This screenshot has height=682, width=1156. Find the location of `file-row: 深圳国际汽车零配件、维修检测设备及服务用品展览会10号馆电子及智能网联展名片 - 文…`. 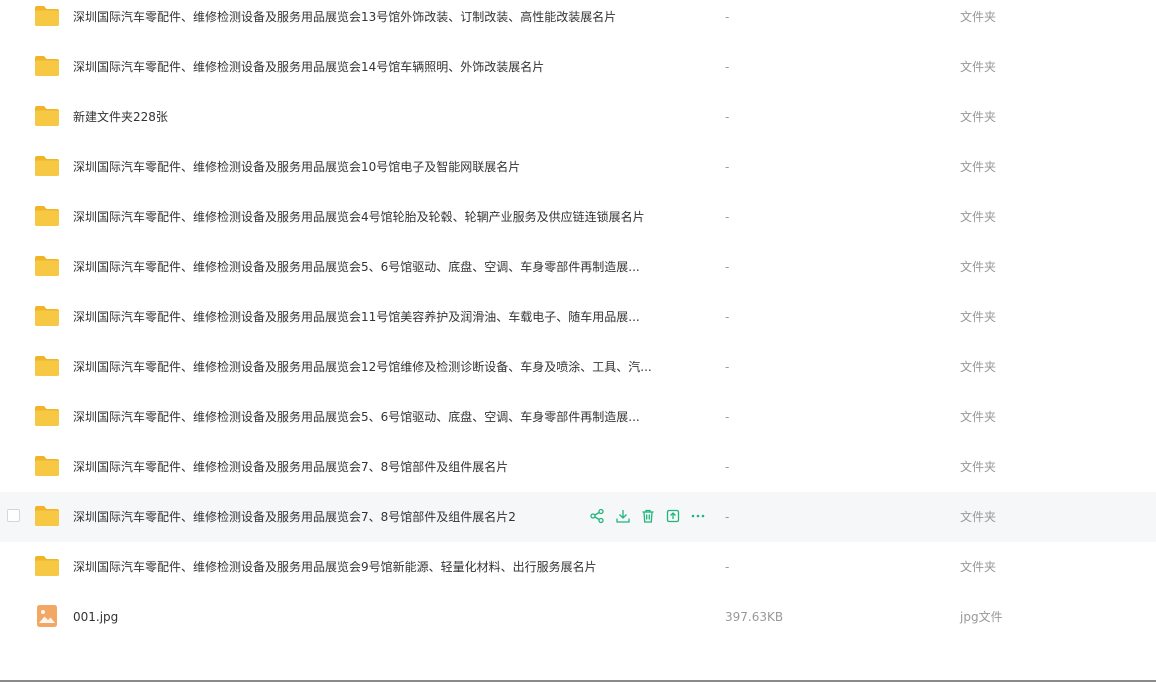

file-row: 深圳国际汽车零配件、维修检测设备及服务用品展览会10号馆电子及智能网联展名片 - 文… is located at coordinates (578, 167).